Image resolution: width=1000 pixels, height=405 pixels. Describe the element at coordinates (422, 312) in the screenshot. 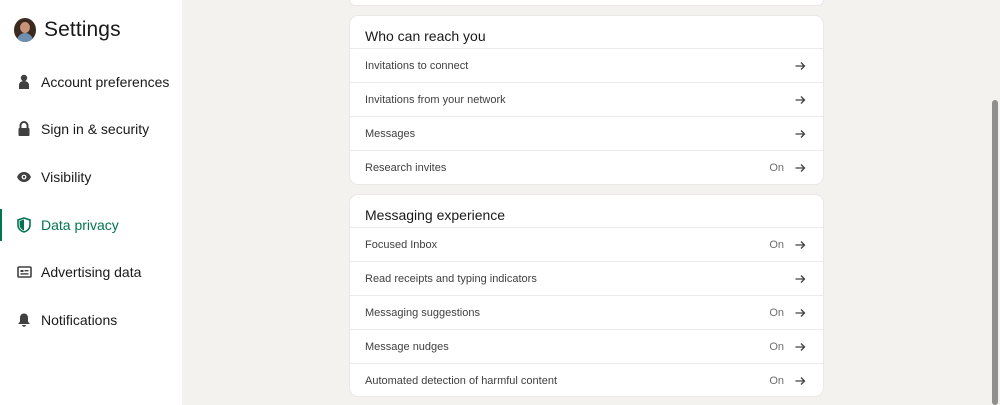

I see `row-label: Messaging suggestions` at that location.